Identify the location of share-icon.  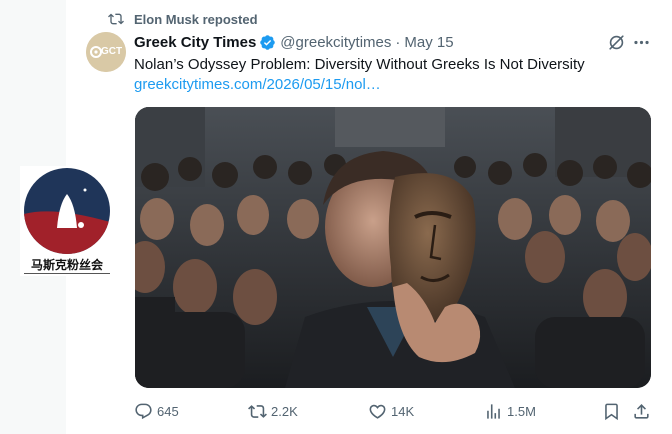
(641, 411).